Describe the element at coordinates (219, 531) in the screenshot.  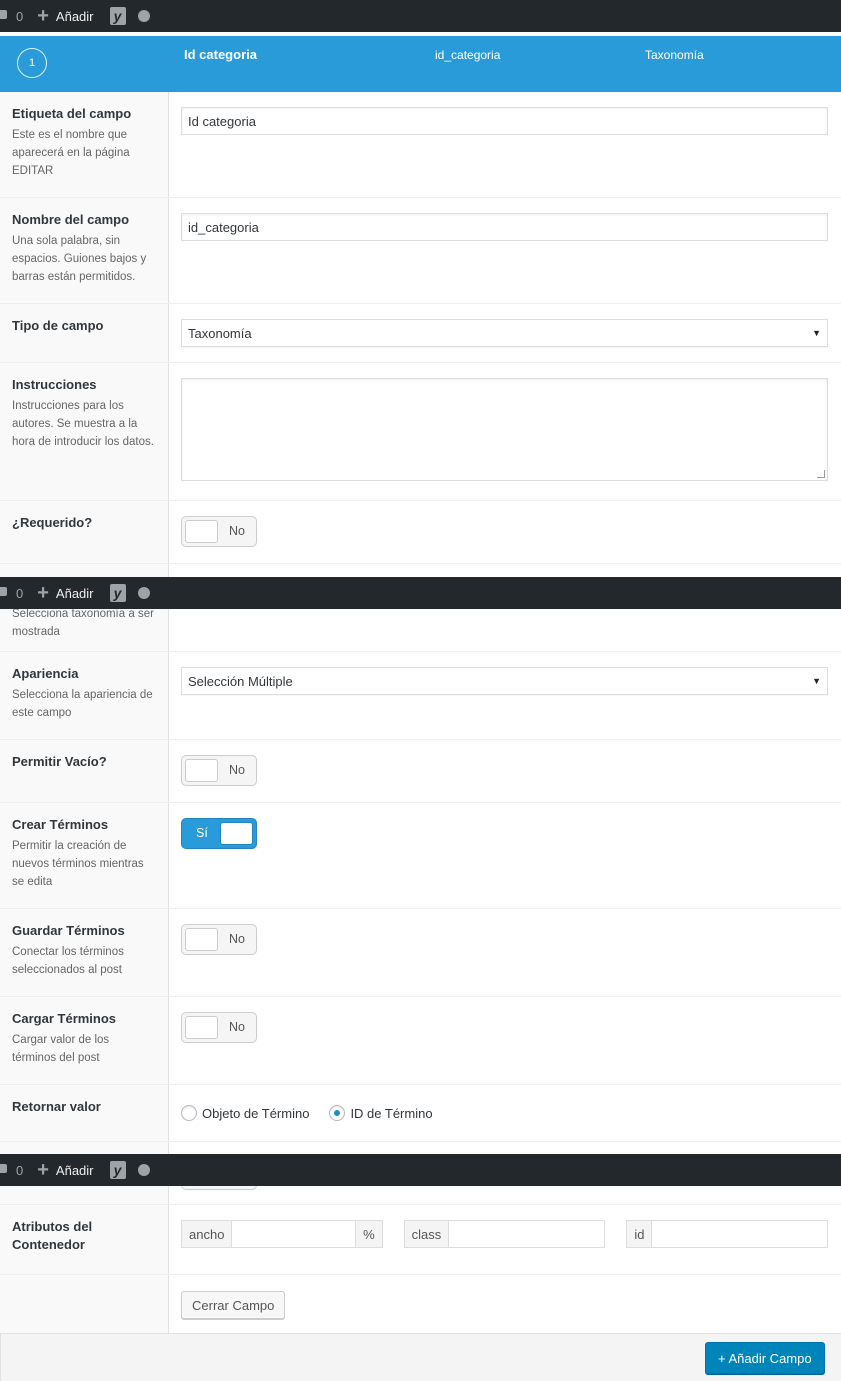
I see `required-switch: No` at that location.